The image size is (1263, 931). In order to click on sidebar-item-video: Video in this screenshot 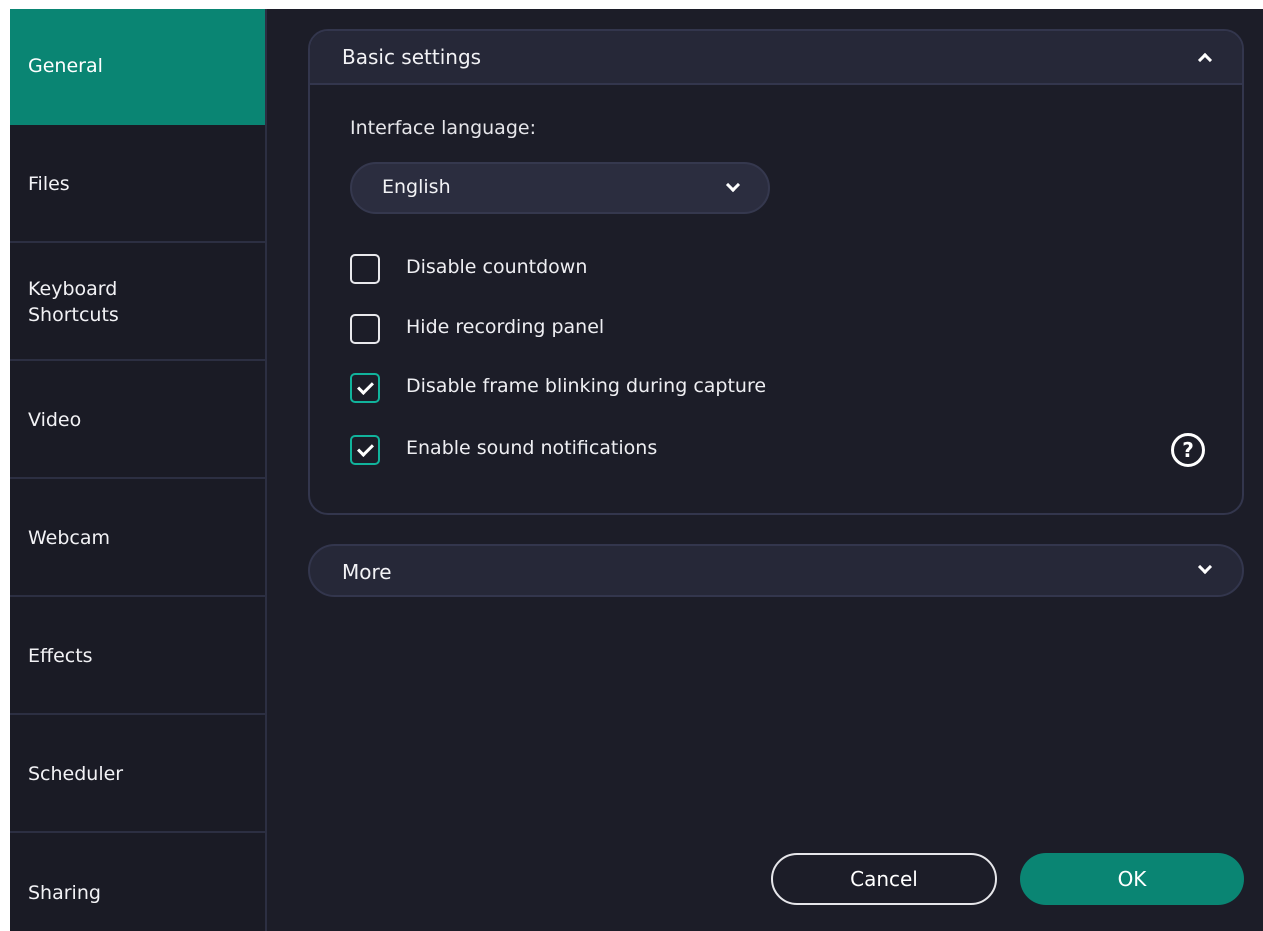, I will do `click(137, 421)`.